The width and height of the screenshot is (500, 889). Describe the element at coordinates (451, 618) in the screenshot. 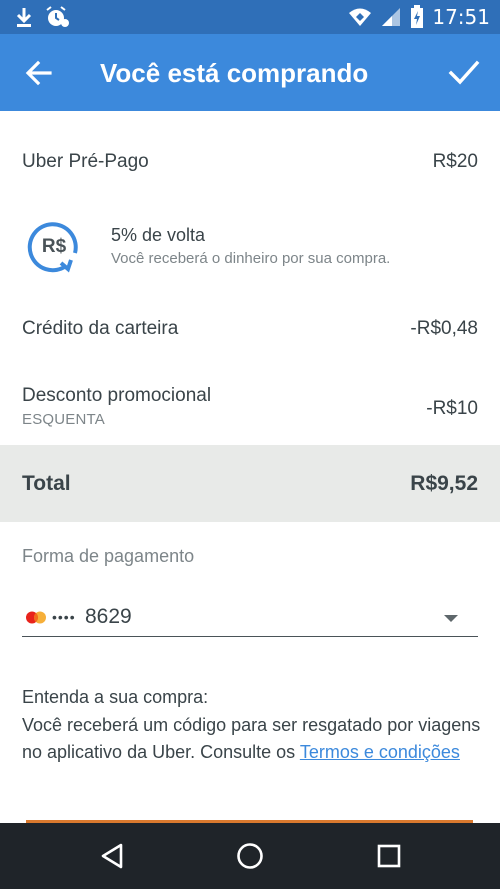

I see `chevron-down-icon` at that location.